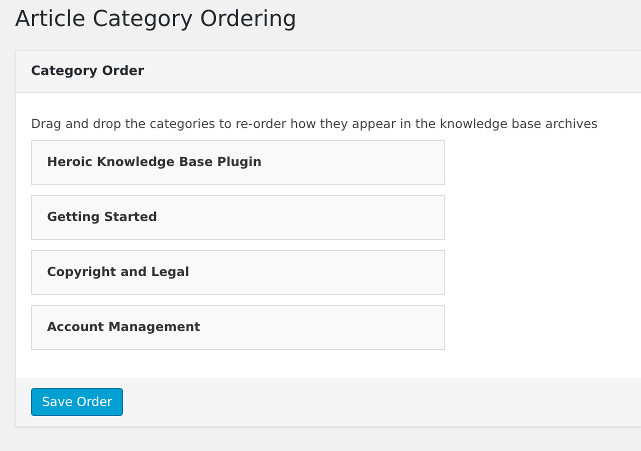  Describe the element at coordinates (87, 71) in the screenshot. I see `panel-title: Category Order` at that location.